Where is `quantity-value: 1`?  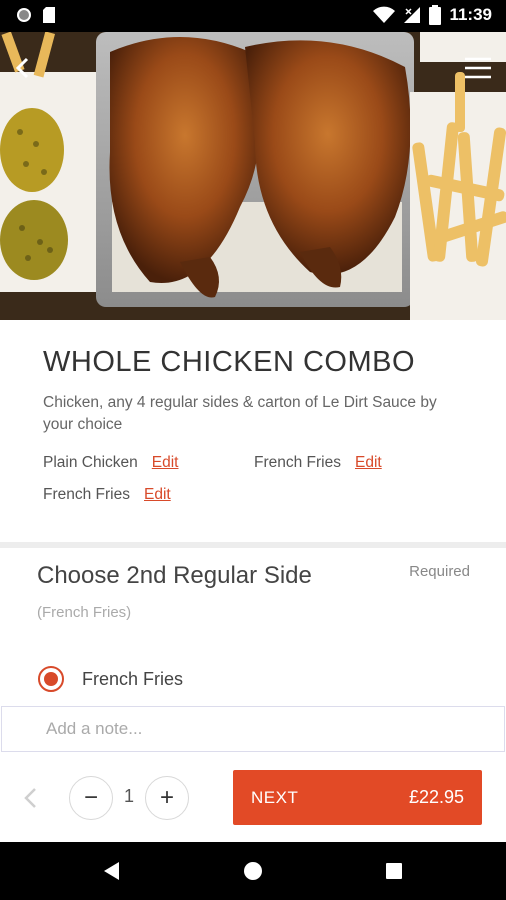
quantity-value: 1 is located at coordinates (128, 796).